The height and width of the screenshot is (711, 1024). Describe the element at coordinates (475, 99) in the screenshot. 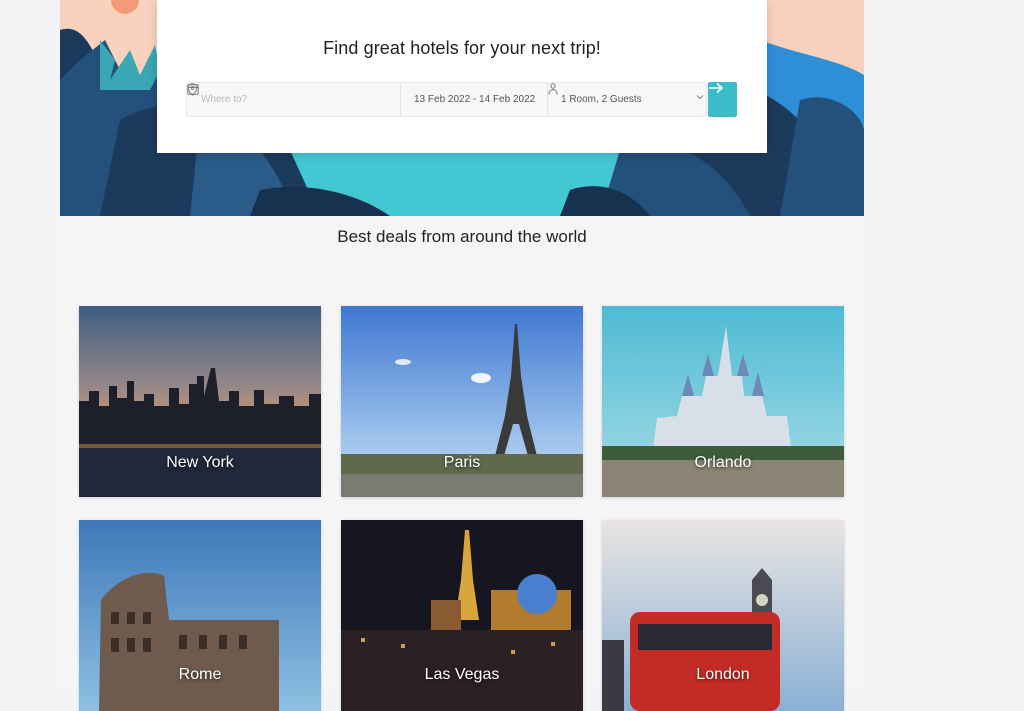

I see `date-range-value: 13 Feb 2022 - 14 Feb 2022` at that location.